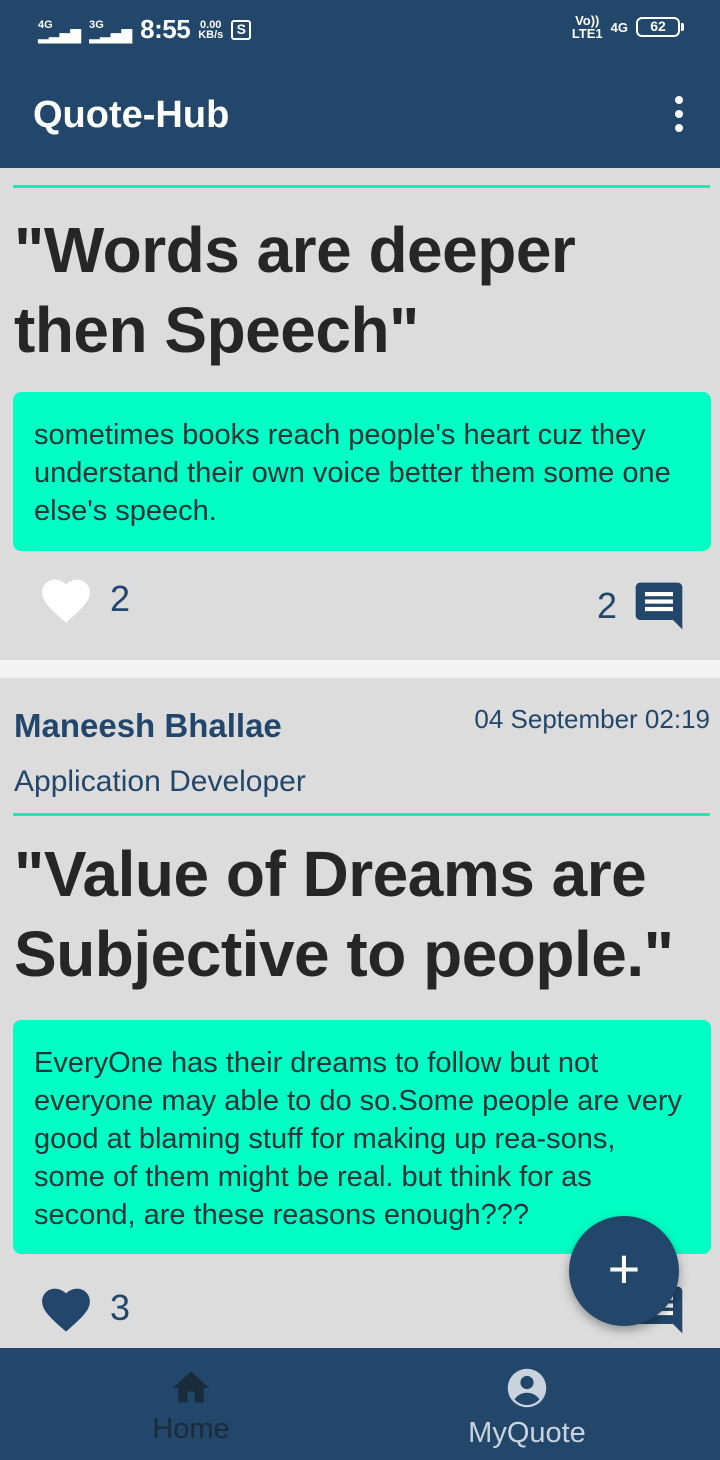 The image size is (720, 1460). Describe the element at coordinates (120, 598) in the screenshot. I see `like-count: 2` at that location.